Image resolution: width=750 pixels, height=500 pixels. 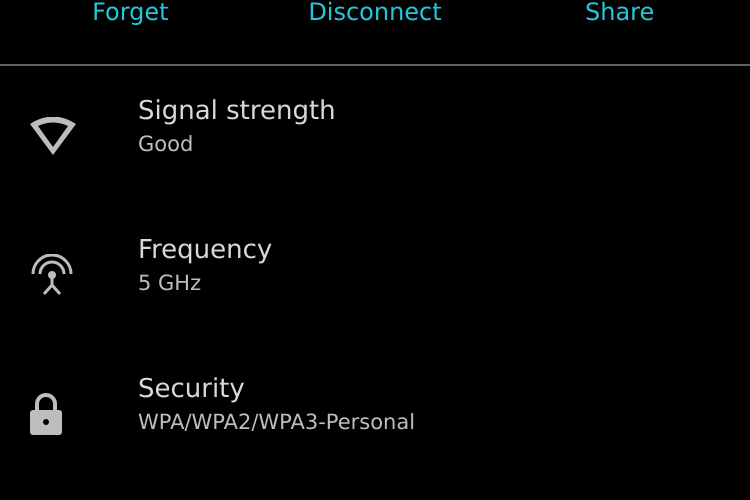 I want to click on detail-value: WPA/WPA2/WPA3-Personal, so click(x=277, y=422).